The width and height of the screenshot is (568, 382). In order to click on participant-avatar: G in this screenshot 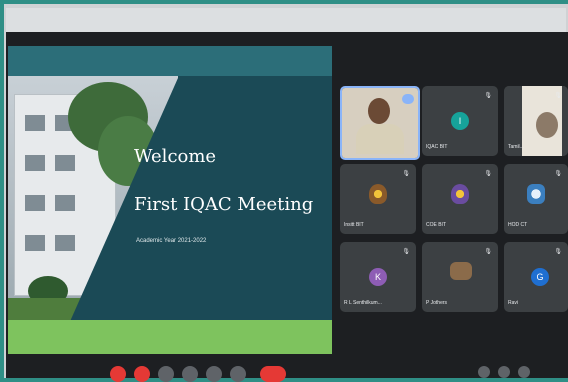, I will do `click(540, 277)`.